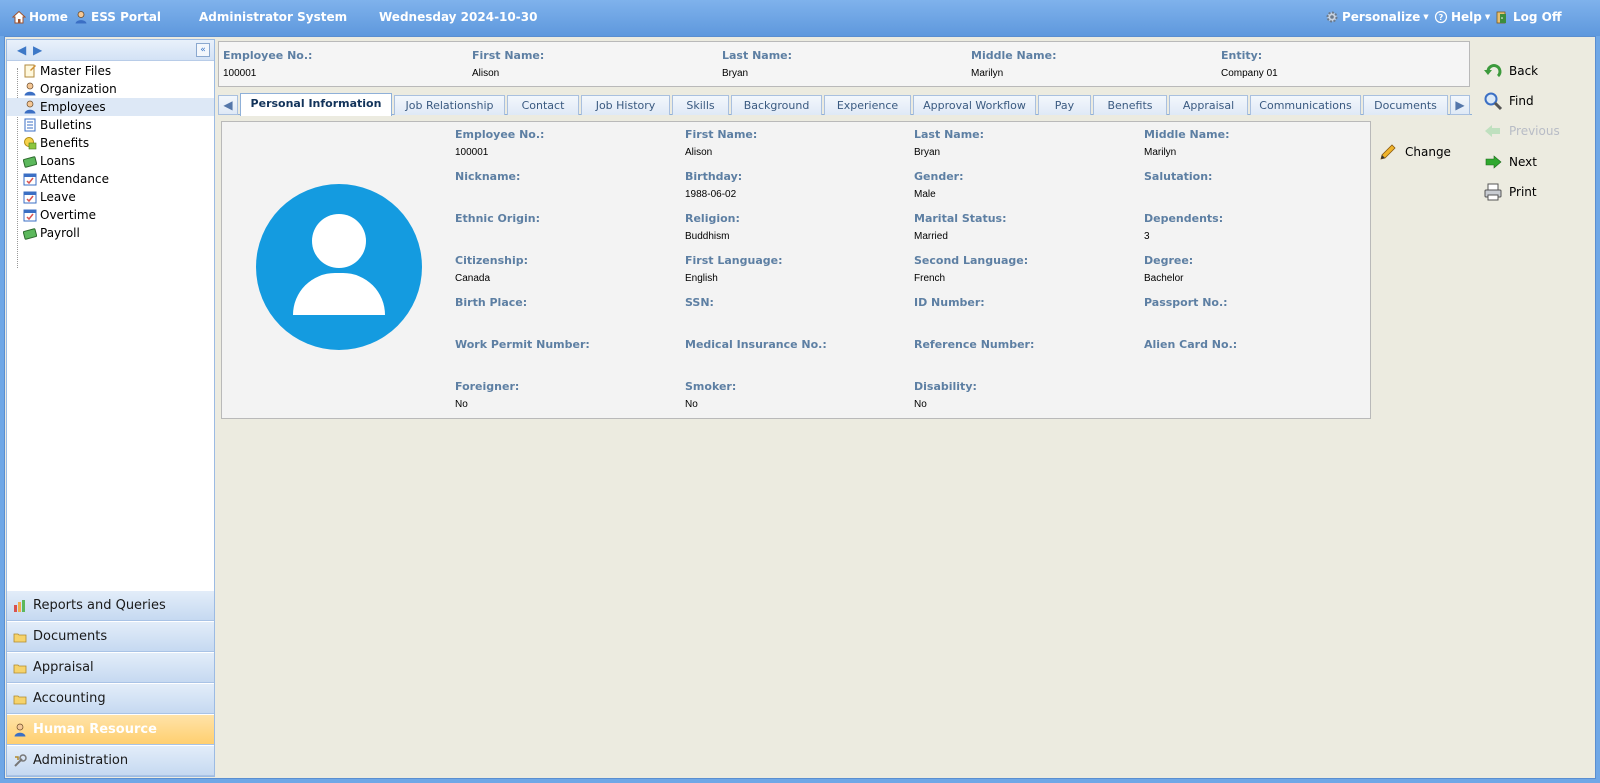  What do you see at coordinates (110, 179) in the screenshot?
I see `tree-item-attendance: Attendance` at bounding box center [110, 179].